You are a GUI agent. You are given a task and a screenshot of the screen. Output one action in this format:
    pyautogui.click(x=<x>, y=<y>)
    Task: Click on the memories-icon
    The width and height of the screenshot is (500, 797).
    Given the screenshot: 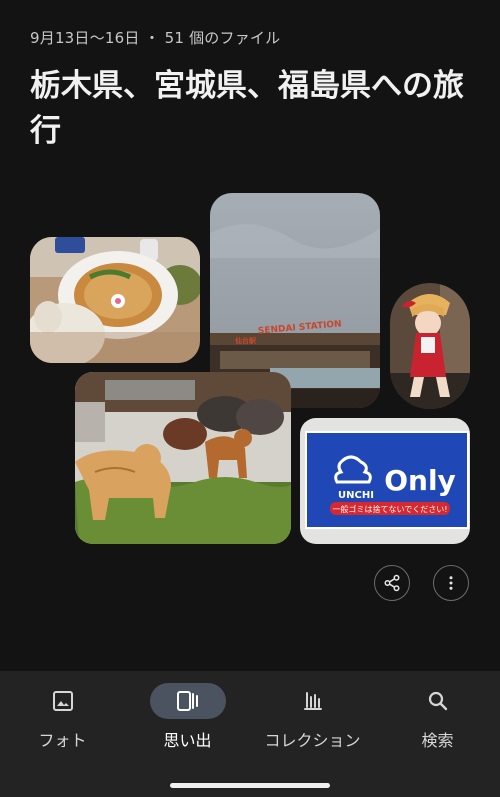 What is the action you would take?
    pyautogui.click(x=187, y=701)
    